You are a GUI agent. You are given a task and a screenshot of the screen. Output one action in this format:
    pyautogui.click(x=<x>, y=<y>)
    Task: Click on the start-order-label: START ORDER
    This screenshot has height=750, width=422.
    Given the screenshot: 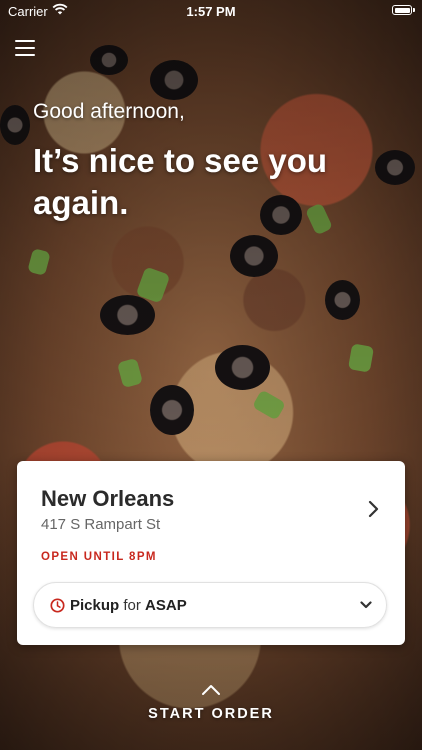 What is the action you would take?
    pyautogui.click(x=211, y=714)
    